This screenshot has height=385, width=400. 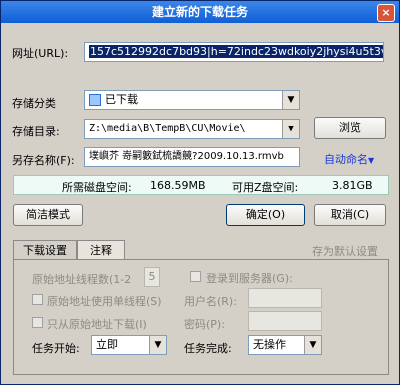 What do you see at coordinates (208, 348) in the screenshot?
I see `task-done-label: 任务完成:` at bounding box center [208, 348].